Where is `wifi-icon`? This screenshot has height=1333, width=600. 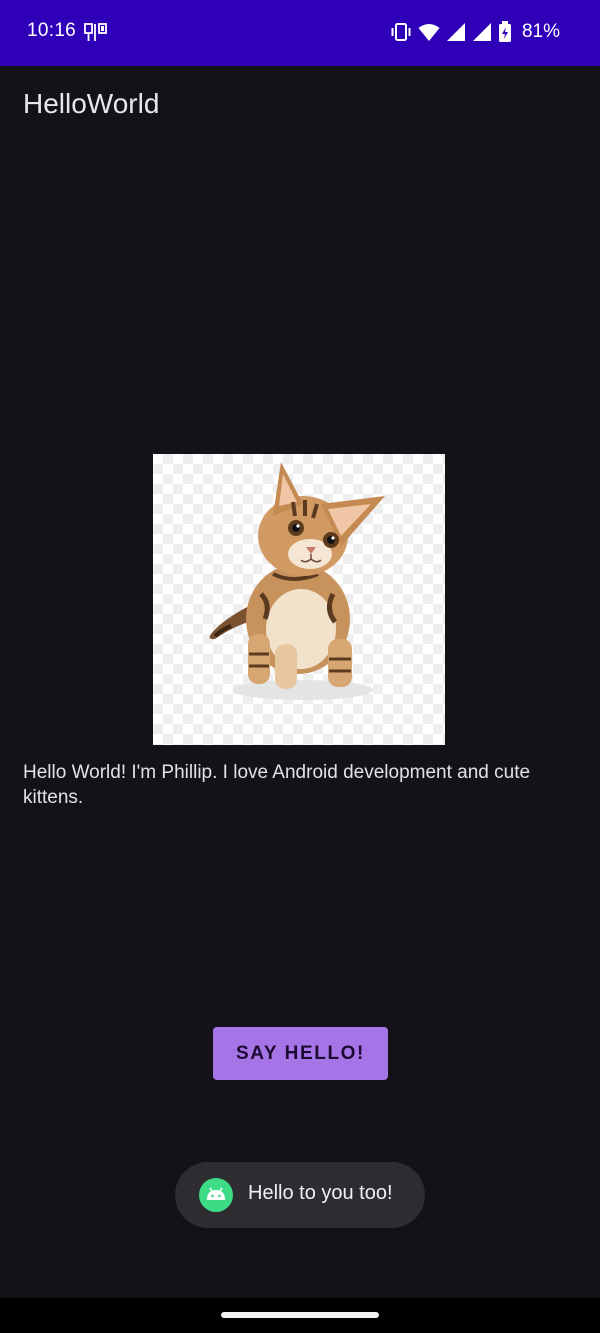
wifi-icon is located at coordinates (429, 32).